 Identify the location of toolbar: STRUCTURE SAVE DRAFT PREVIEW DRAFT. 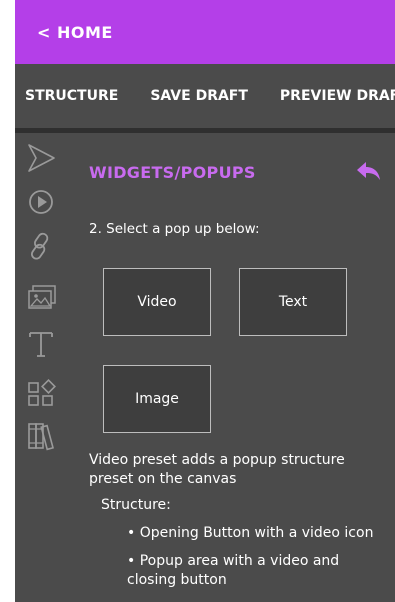
(205, 96).